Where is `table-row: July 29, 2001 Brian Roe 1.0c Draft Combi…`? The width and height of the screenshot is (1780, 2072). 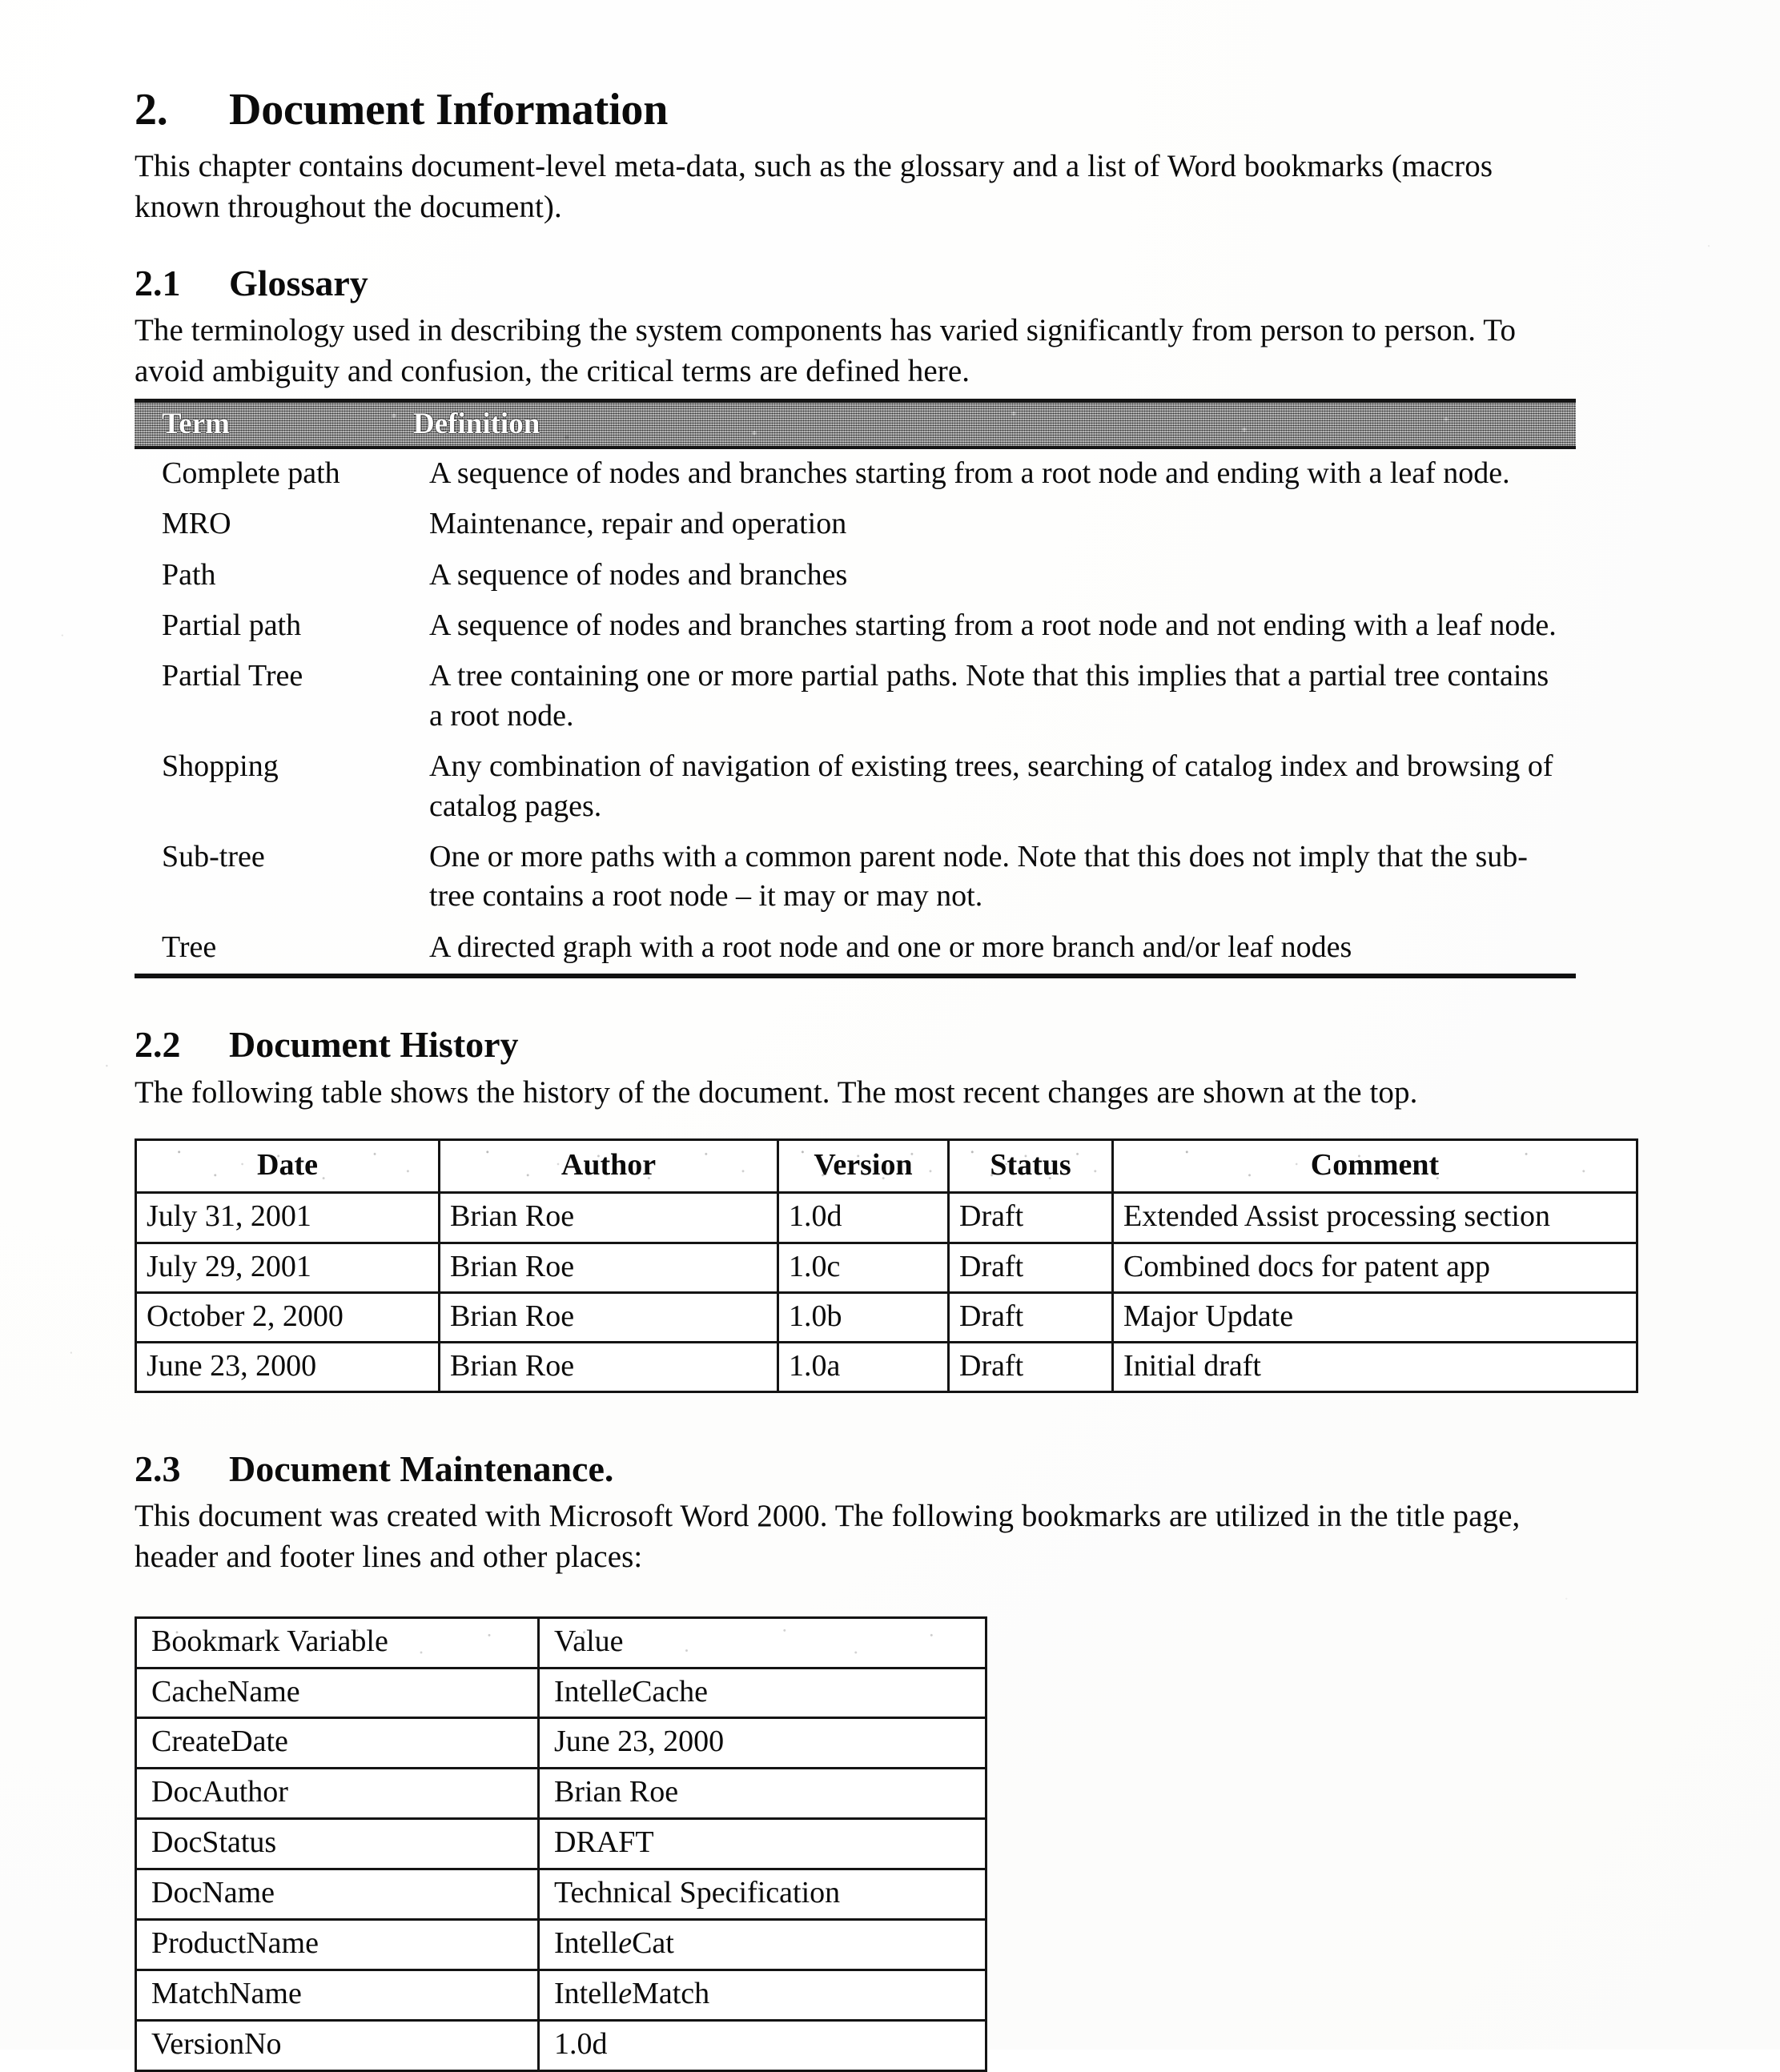
table-row: July 29, 2001 Brian Roe 1.0c Draft Combi… is located at coordinates (886, 1267).